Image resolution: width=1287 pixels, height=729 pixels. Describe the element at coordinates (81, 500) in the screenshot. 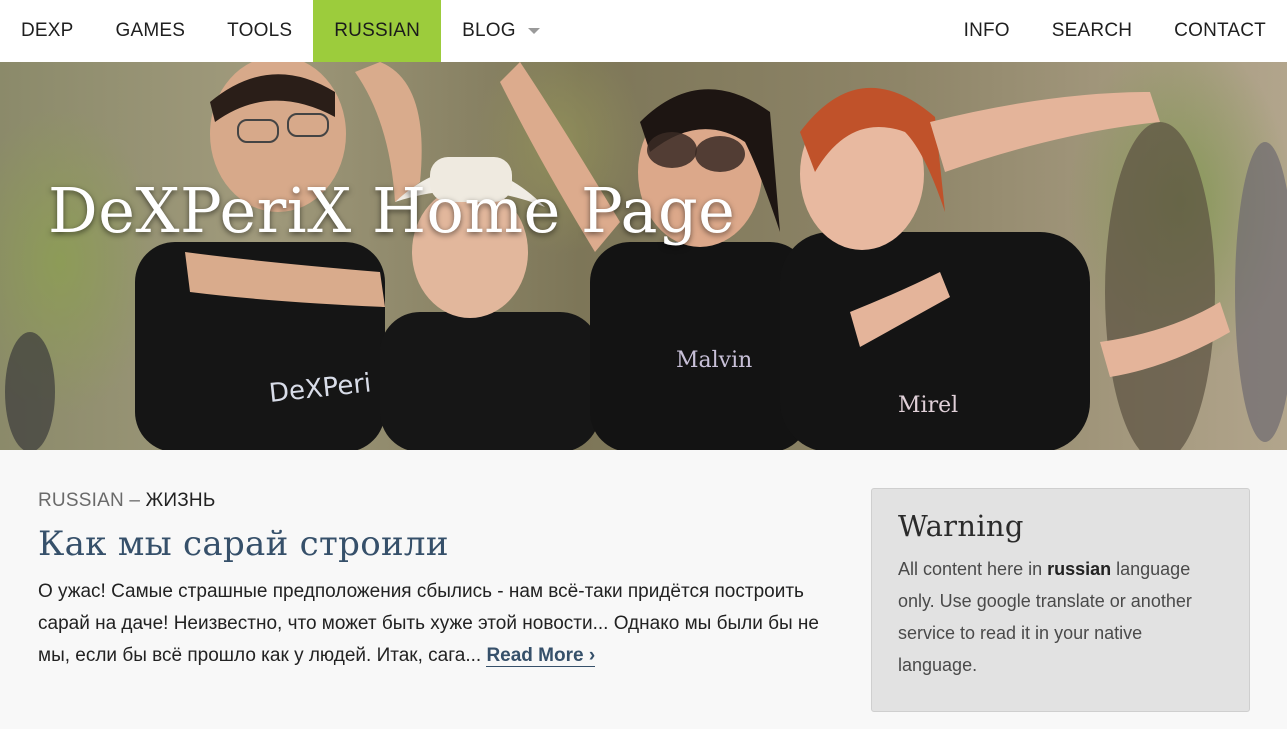

I see `category-link: RUSSIAN` at that location.